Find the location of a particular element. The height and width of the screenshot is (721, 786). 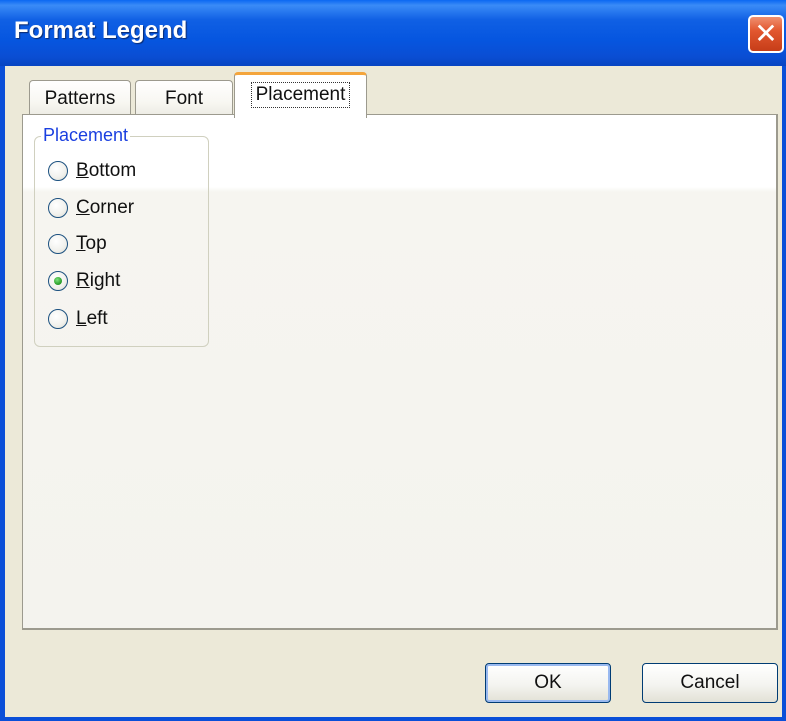

tab-placement: Placement is located at coordinates (300, 95).